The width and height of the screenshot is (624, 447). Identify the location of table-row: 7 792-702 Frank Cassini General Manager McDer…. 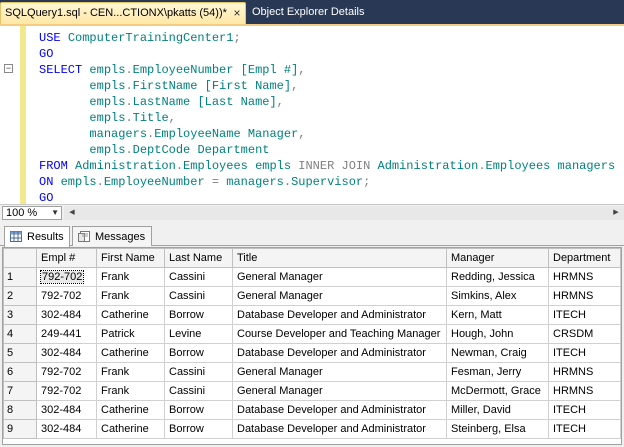
(312, 391).